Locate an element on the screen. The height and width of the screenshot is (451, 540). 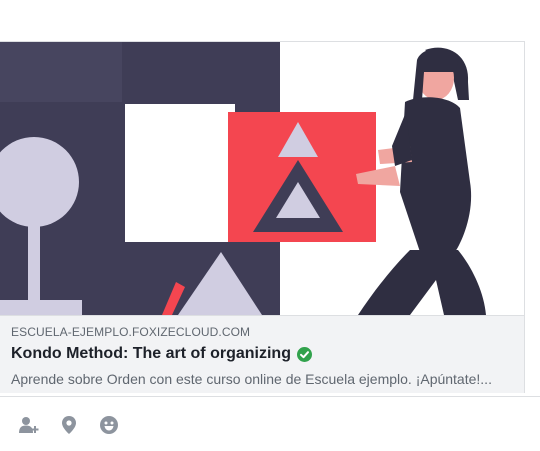
composer-toolbar is located at coordinates (78, 427).